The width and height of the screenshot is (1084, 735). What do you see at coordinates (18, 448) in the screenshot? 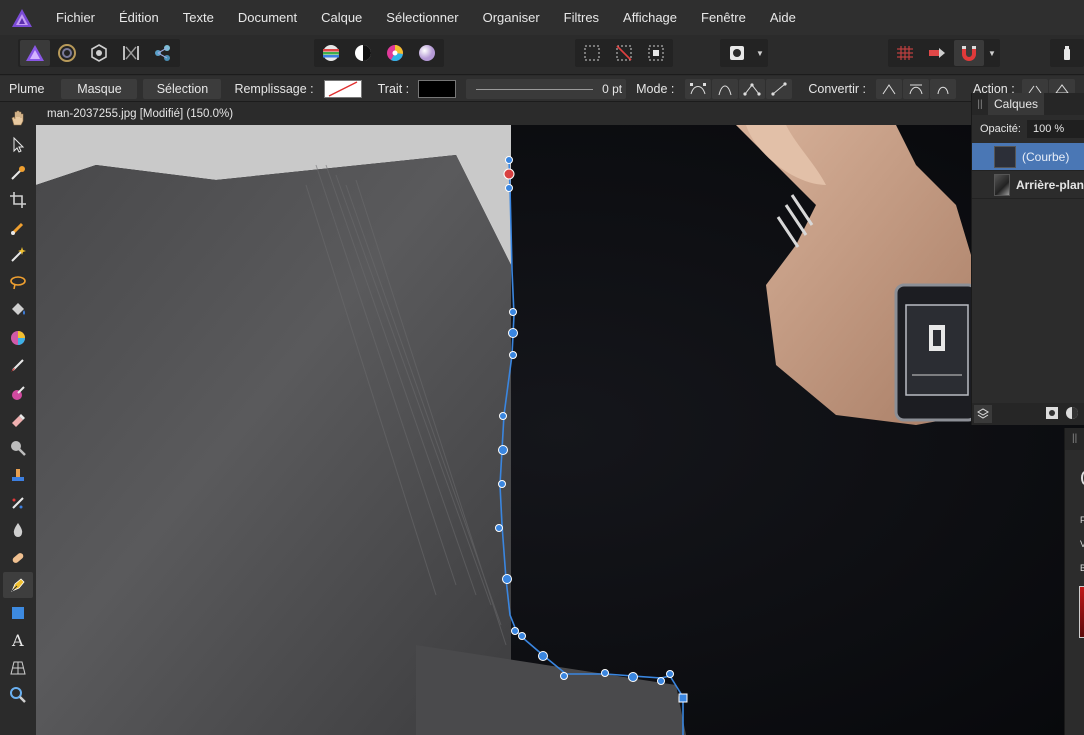
I see `dodge-tool-icon` at bounding box center [18, 448].